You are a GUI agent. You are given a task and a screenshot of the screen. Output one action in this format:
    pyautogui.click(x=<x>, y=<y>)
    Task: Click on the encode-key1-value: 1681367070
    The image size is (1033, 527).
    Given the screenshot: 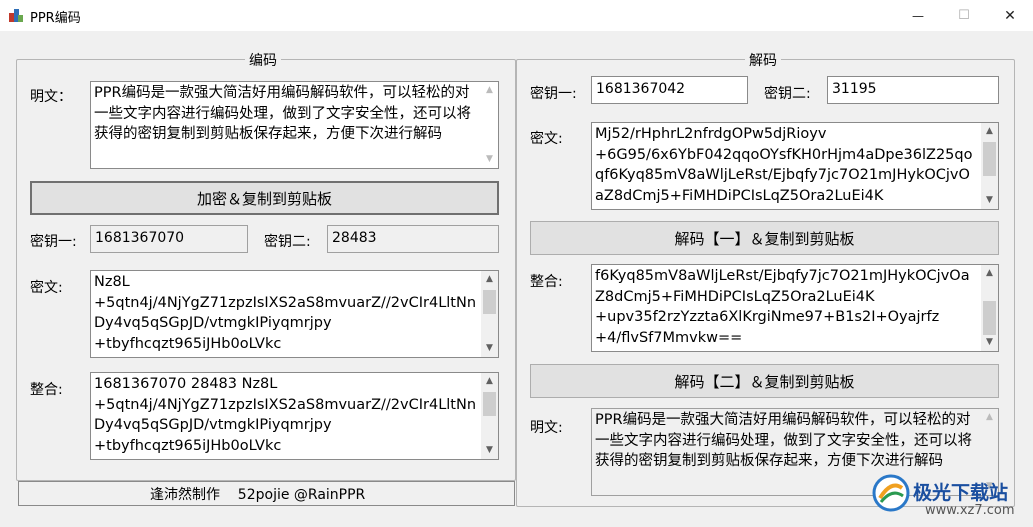 What is the action you would take?
    pyautogui.click(x=140, y=238)
    